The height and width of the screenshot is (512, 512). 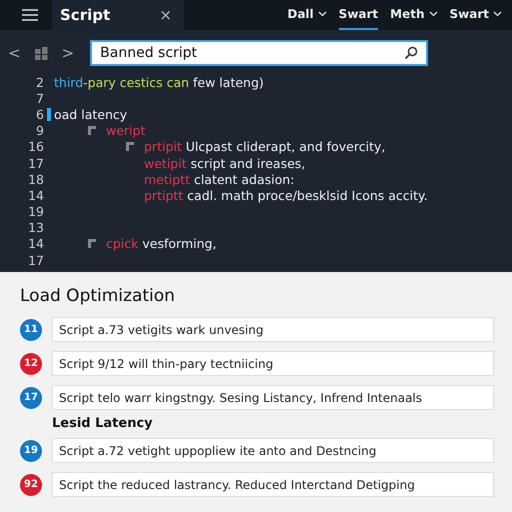 What do you see at coordinates (161, 244) in the screenshot?
I see `code-line: cpick vesforming,` at bounding box center [161, 244].